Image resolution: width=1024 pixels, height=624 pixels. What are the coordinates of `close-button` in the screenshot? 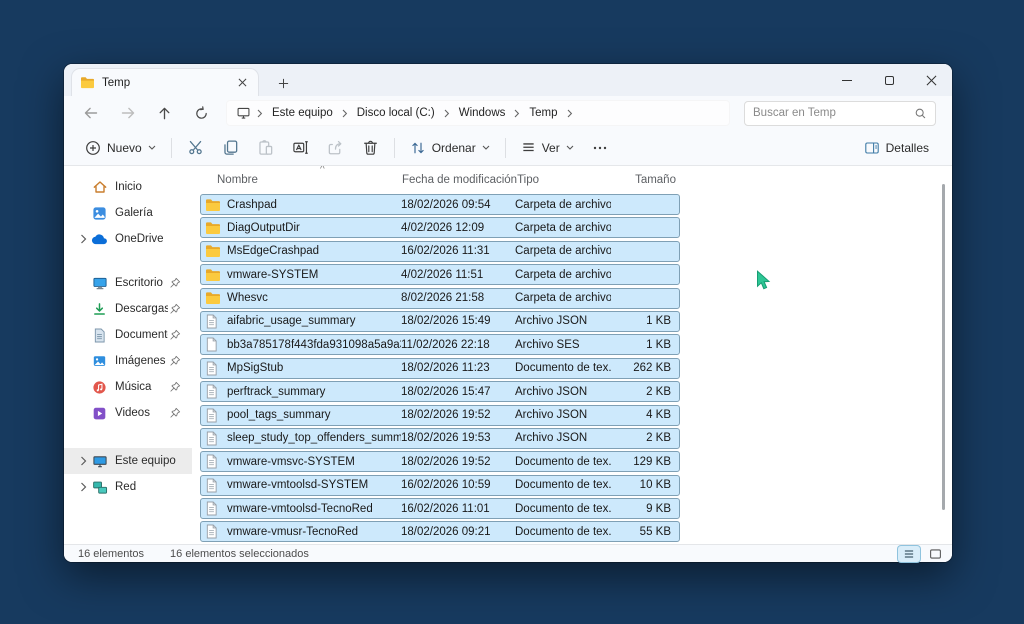 It's located at (931, 80).